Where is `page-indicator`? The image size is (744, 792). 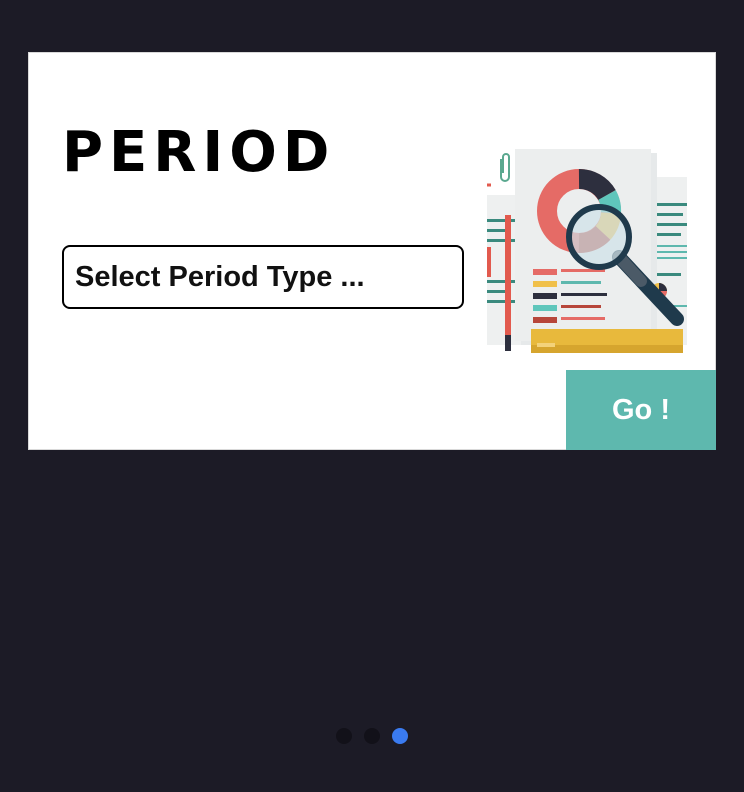
page-indicator is located at coordinates (372, 736).